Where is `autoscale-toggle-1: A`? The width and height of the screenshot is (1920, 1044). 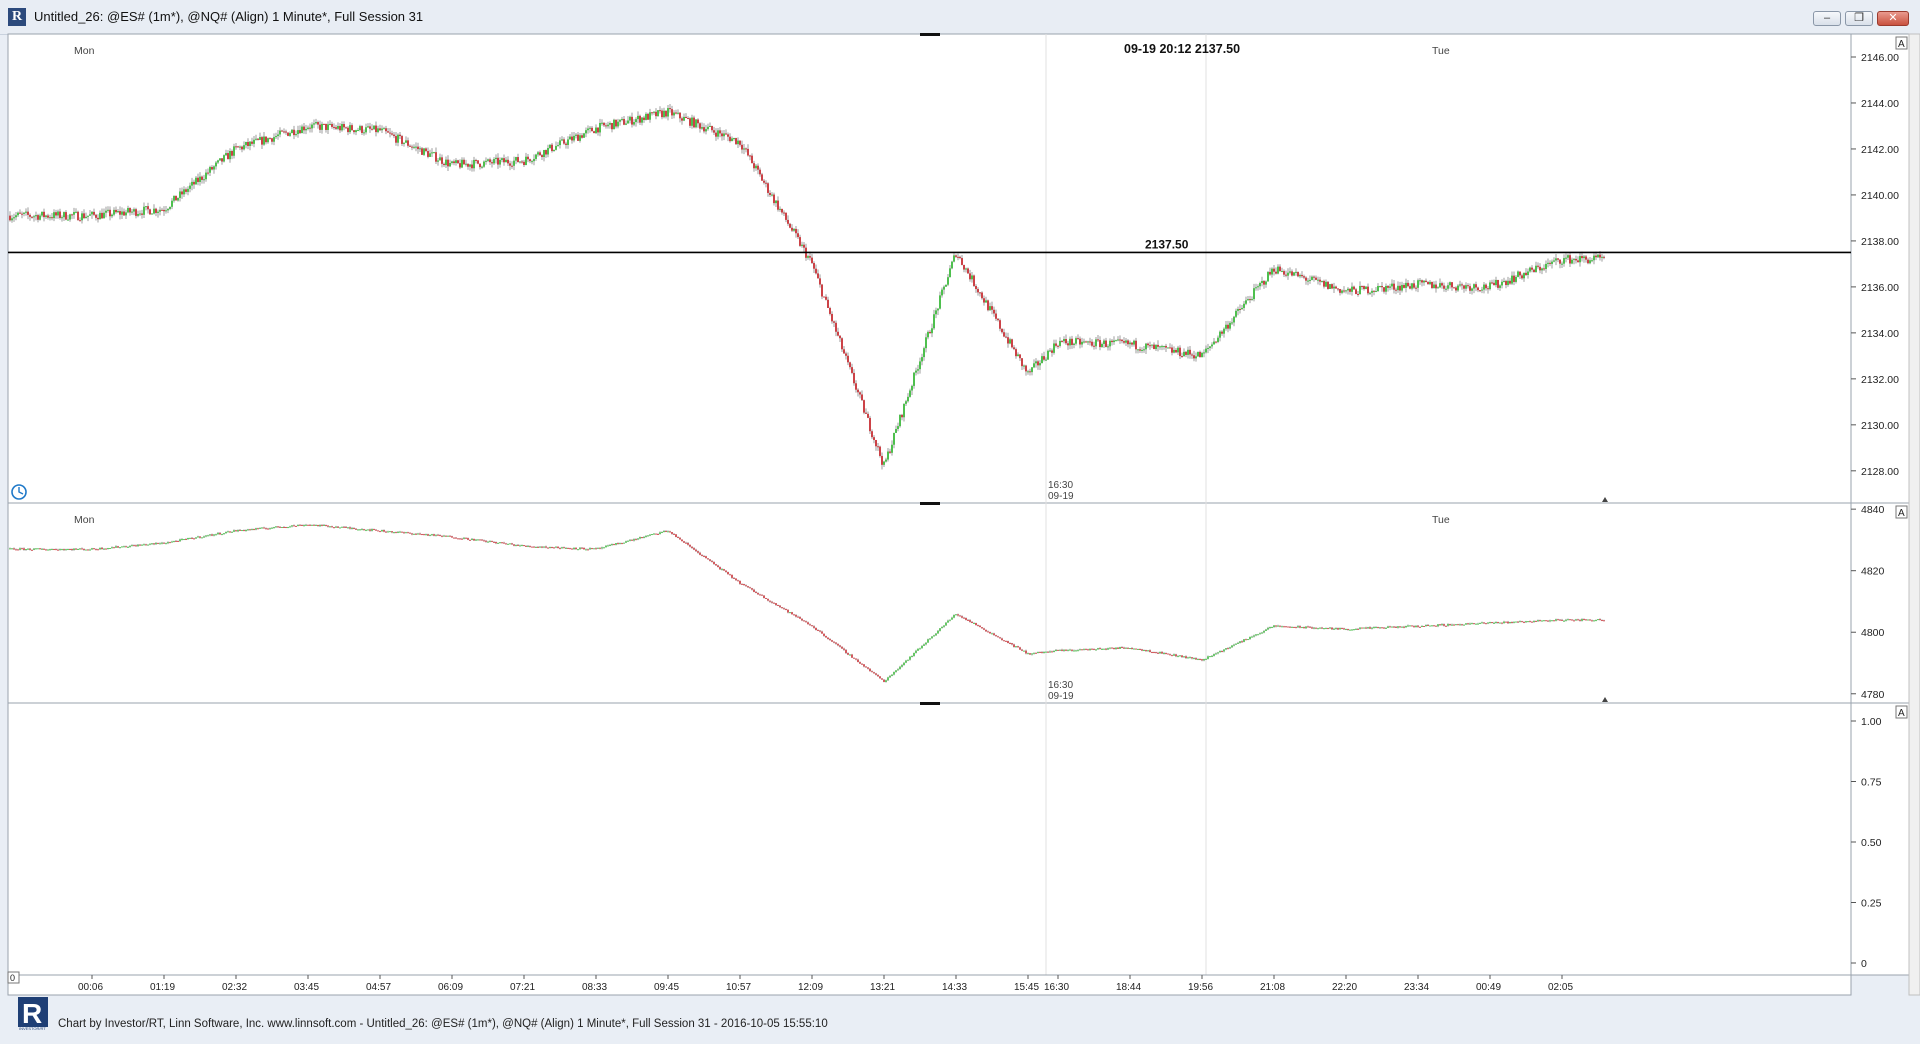
autoscale-toggle-1: A is located at coordinates (1901, 43).